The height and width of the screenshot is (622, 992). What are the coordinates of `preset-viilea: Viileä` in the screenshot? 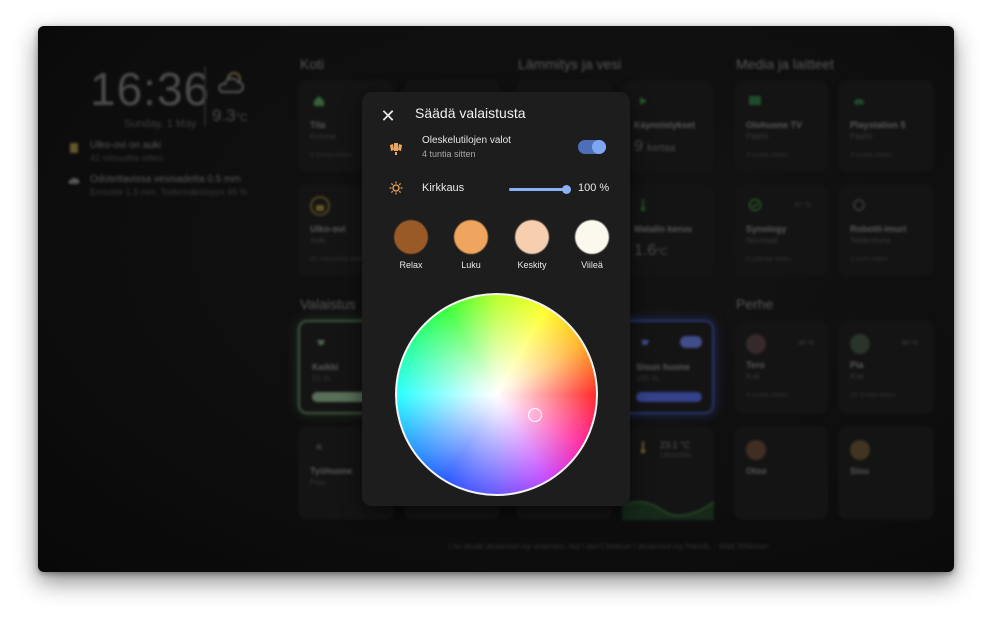 It's located at (592, 245).